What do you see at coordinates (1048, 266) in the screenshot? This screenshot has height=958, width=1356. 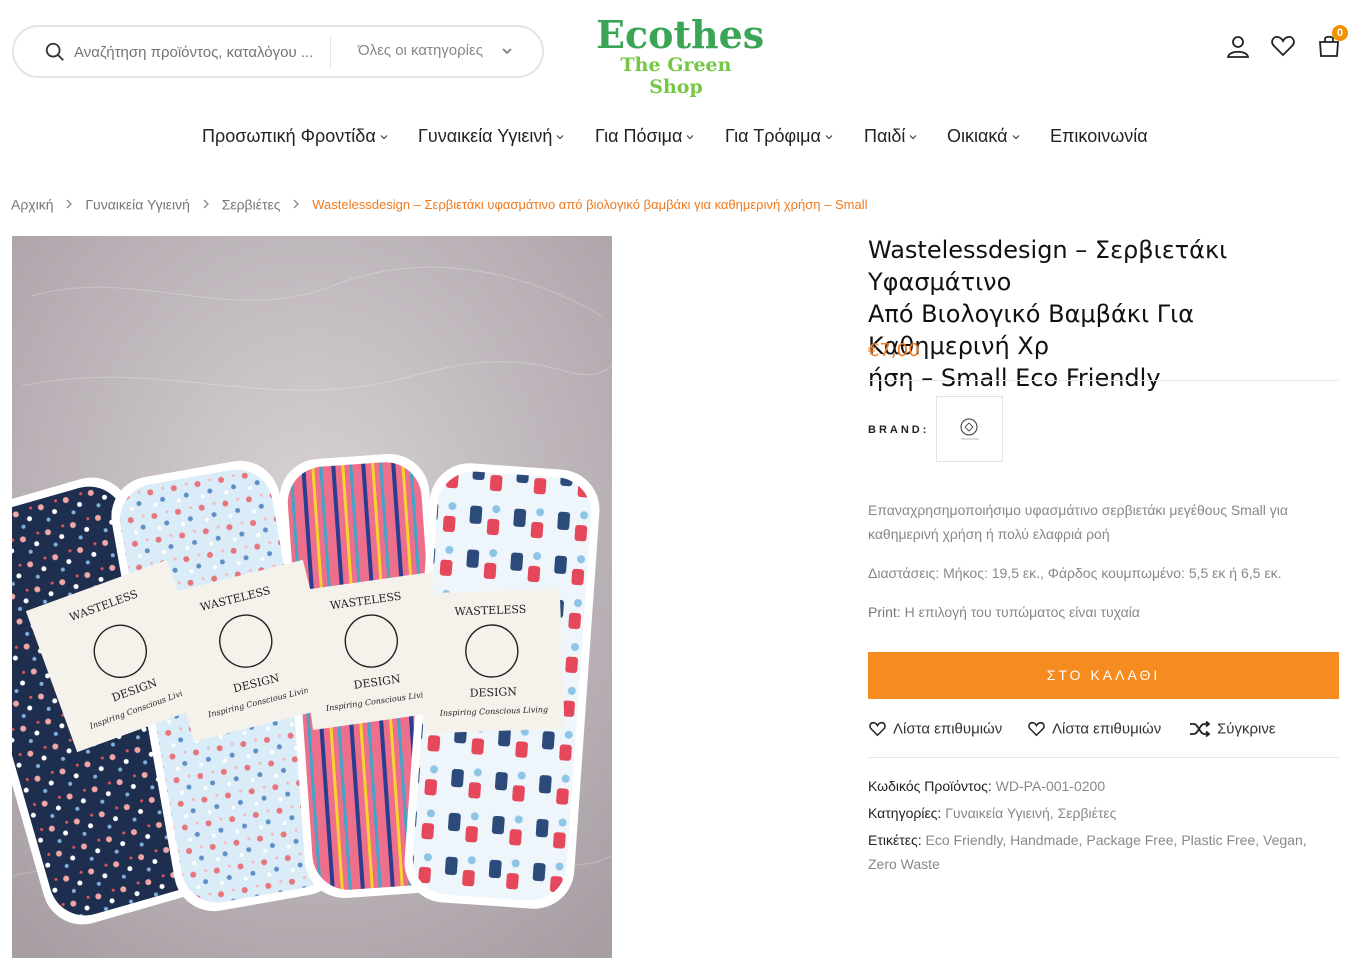 I see `product-title-line: Wastelessdesign – Σερβιετάκι Υφασμάτινο` at bounding box center [1048, 266].